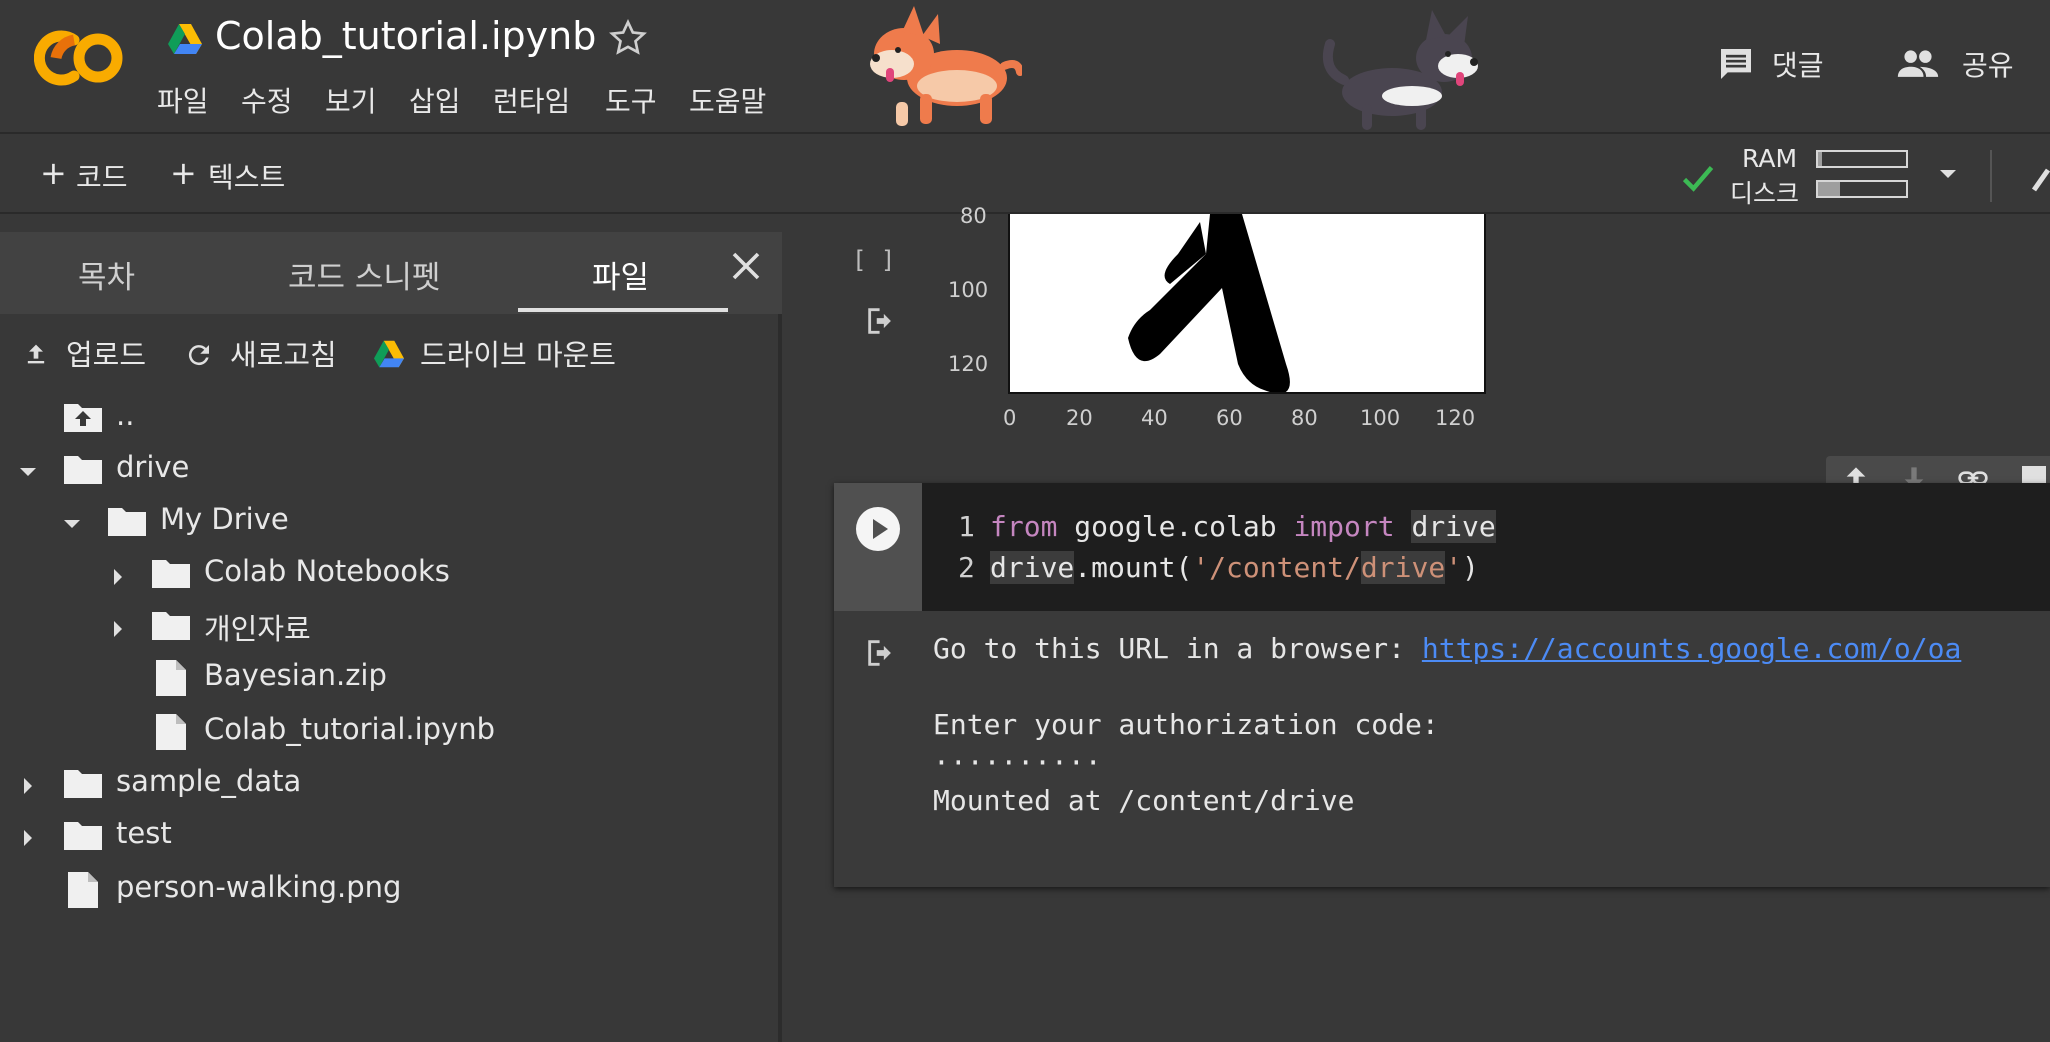  Describe the element at coordinates (1765, 193) in the screenshot. I see `disk-label: 디스크` at that location.